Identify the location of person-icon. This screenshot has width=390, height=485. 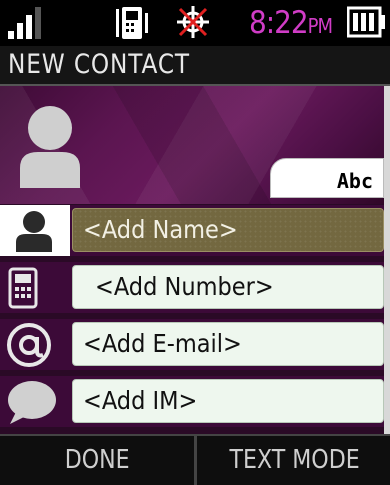
(34, 231).